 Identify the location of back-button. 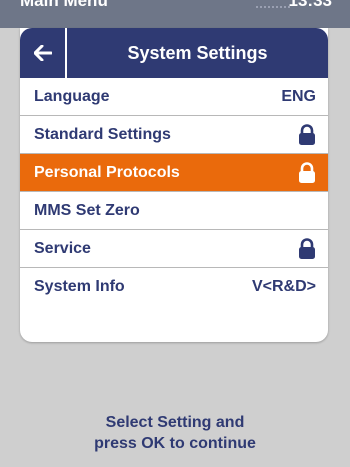
(43, 53).